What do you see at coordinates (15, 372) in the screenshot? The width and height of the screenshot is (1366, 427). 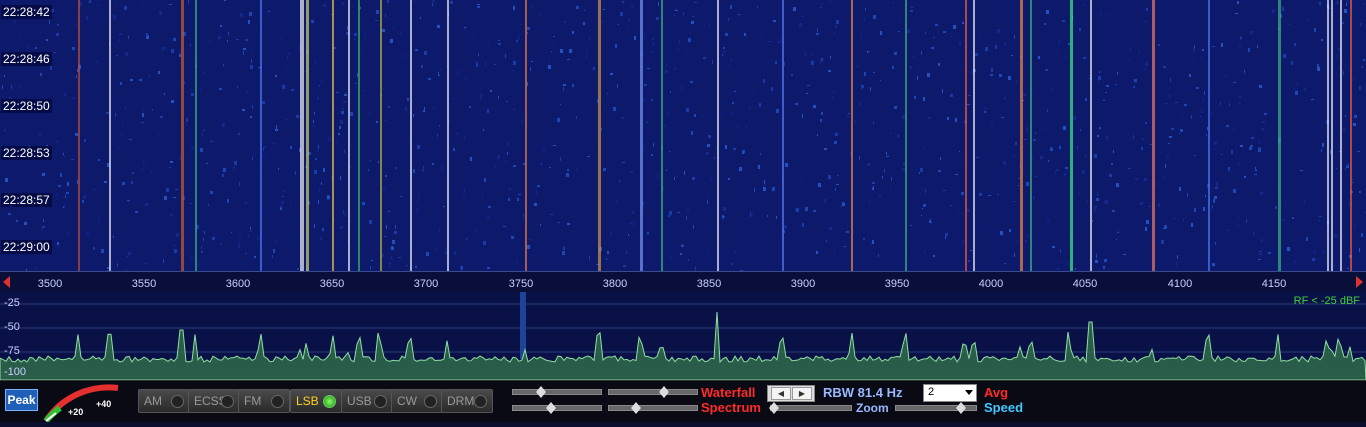 I see `db-label: -100` at bounding box center [15, 372].